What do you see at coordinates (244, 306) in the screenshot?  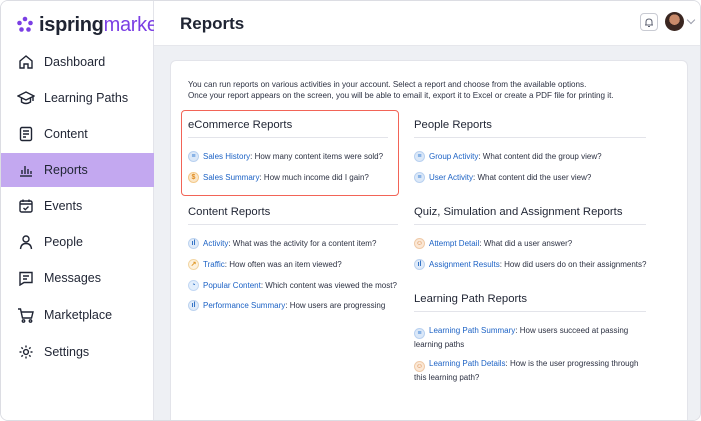 I see `report-link: Performance Summary` at bounding box center [244, 306].